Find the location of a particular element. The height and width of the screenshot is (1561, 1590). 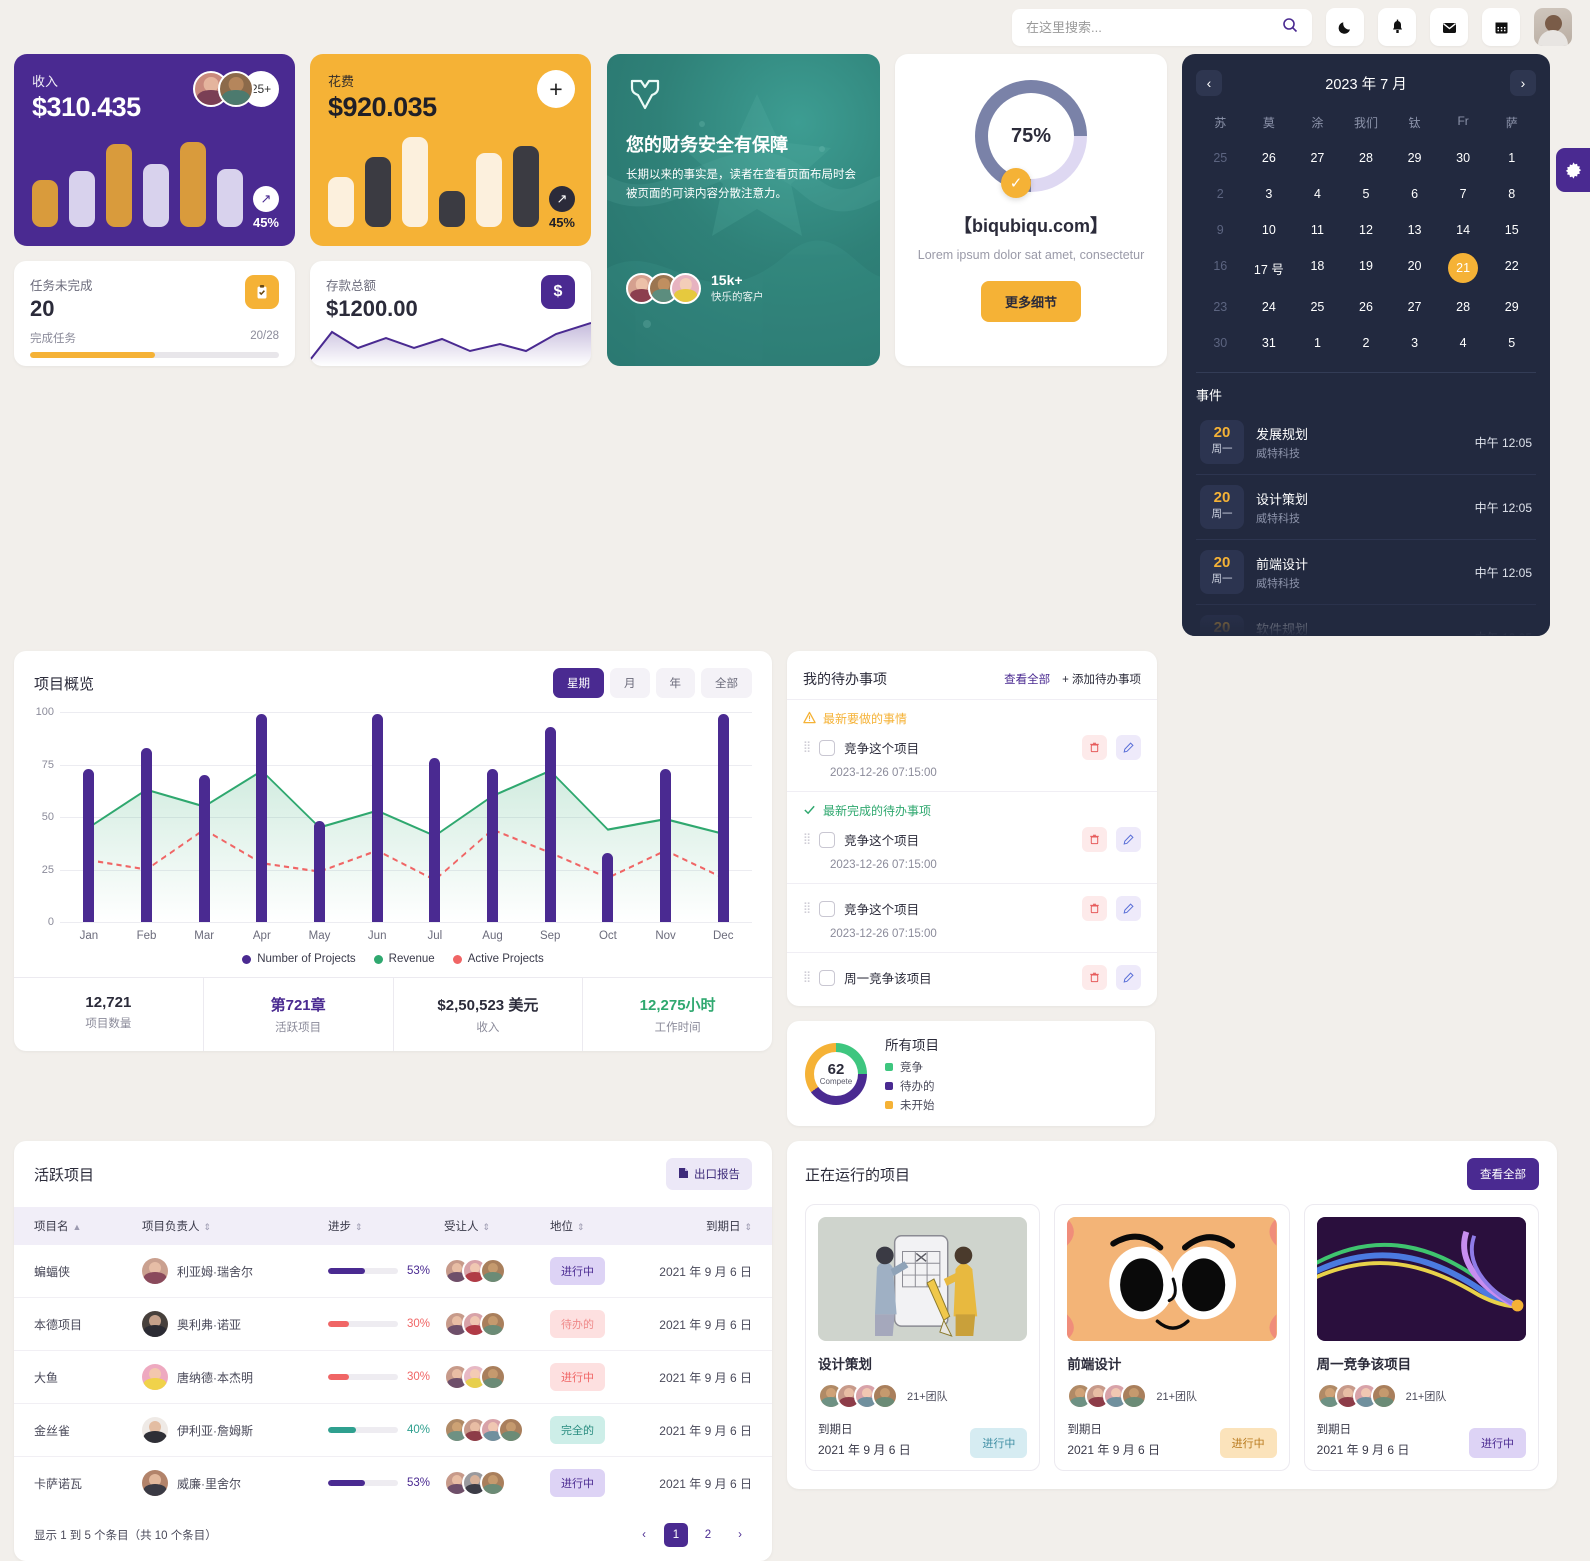

search-input is located at coordinates (1150, 27).